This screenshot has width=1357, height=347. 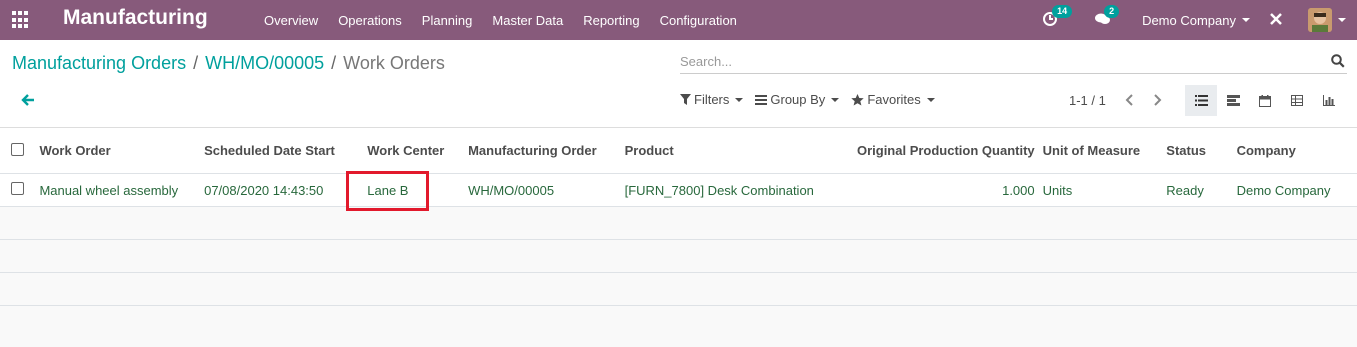 I want to click on cell-quantity: 1.000, so click(x=946, y=190).